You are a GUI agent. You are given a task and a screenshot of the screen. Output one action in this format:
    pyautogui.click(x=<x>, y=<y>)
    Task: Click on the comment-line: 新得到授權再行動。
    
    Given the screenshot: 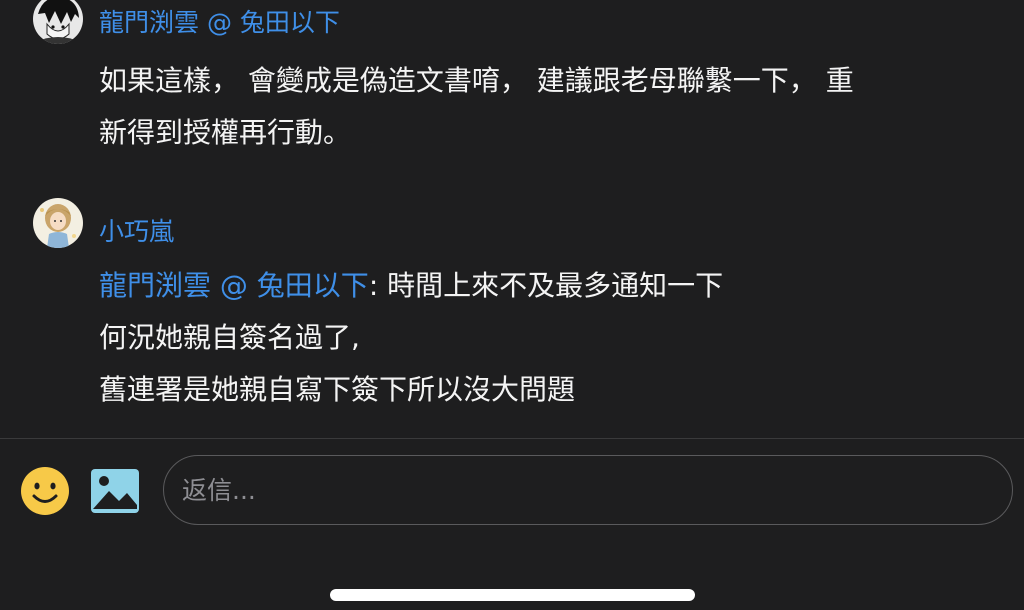 What is the action you would take?
    pyautogui.click(x=225, y=132)
    